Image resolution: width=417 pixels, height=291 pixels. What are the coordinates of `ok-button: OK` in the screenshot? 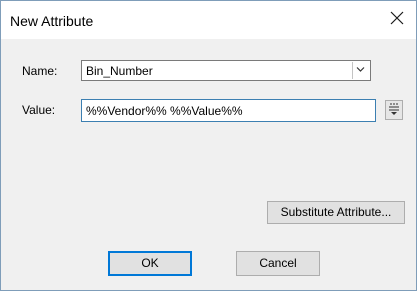 It's located at (150, 263).